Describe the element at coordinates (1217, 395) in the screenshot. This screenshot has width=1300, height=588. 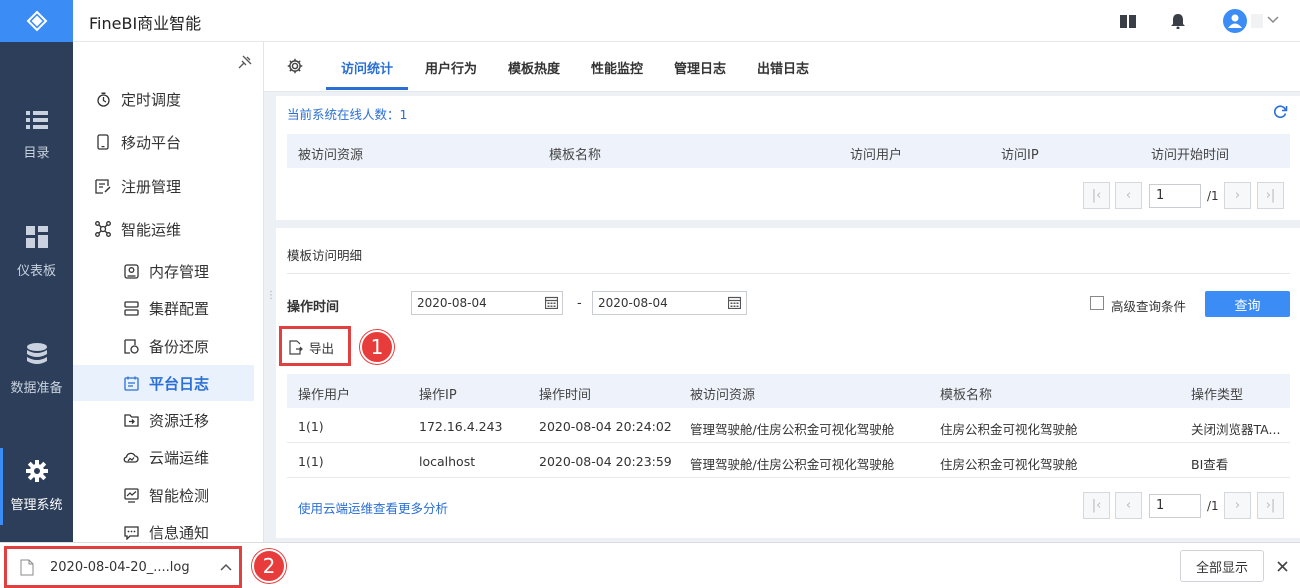
I see `column-header: 操作类型` at that location.